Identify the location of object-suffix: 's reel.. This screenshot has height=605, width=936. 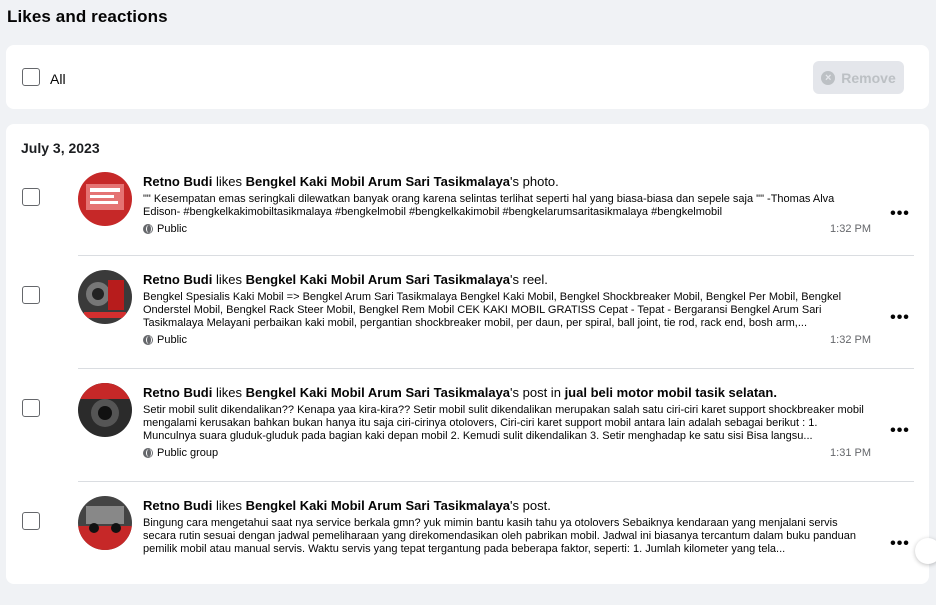
(529, 279).